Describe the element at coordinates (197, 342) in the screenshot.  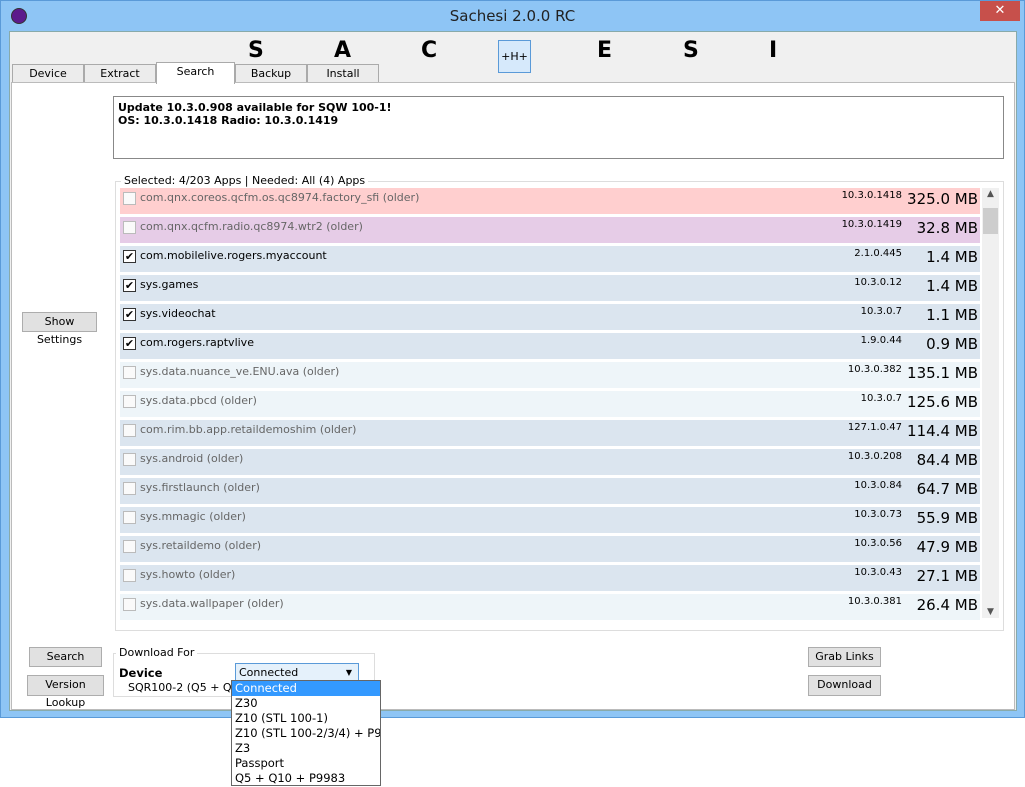
I see `app-name: com.rogers.raptvlive` at that location.